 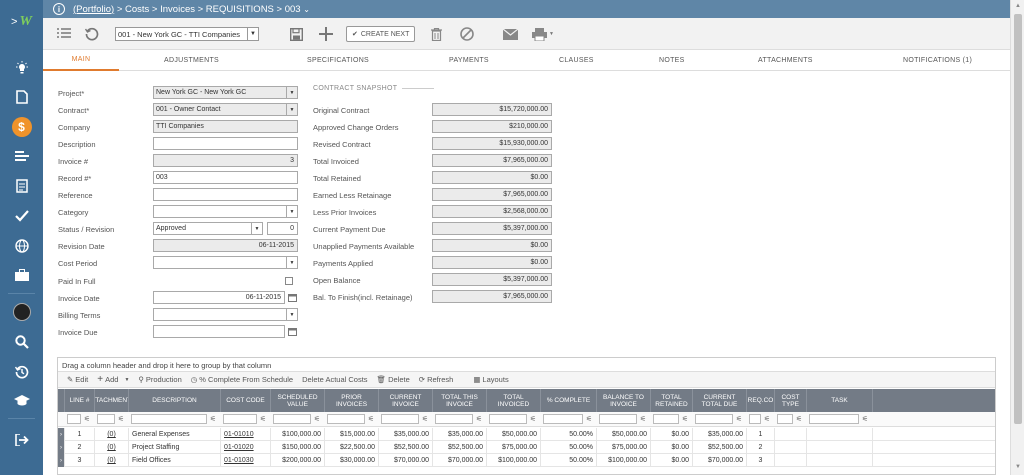 I want to click on briefcase-icon, so click(x=21, y=275).